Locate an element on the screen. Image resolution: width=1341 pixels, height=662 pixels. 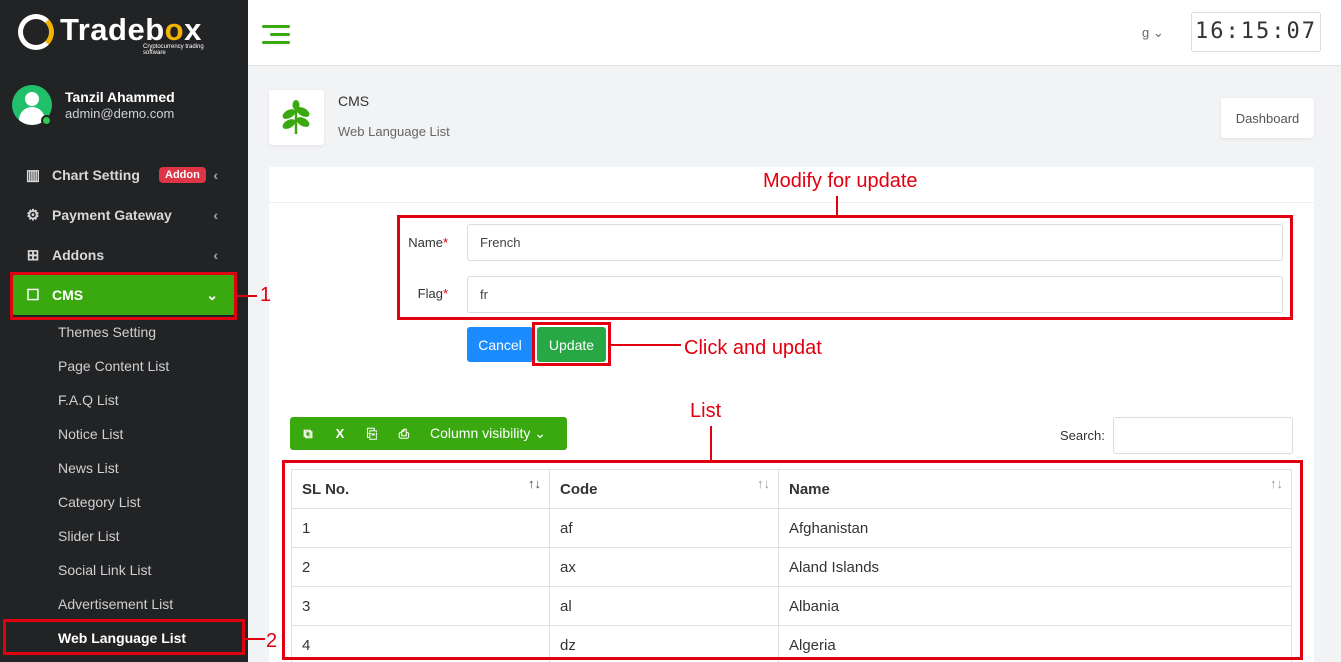
user-email: admin@demo.com is located at coordinates (120, 113).